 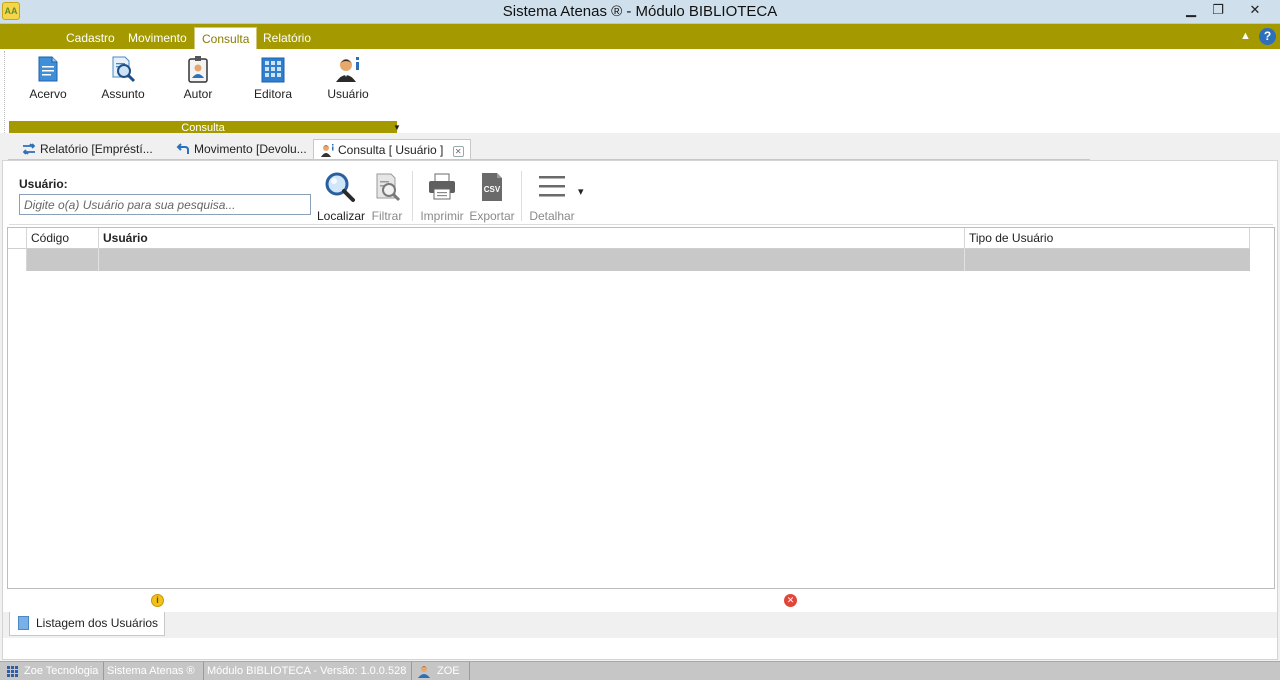 What do you see at coordinates (452, 671) in the screenshot?
I see `status-user: ZOE` at bounding box center [452, 671].